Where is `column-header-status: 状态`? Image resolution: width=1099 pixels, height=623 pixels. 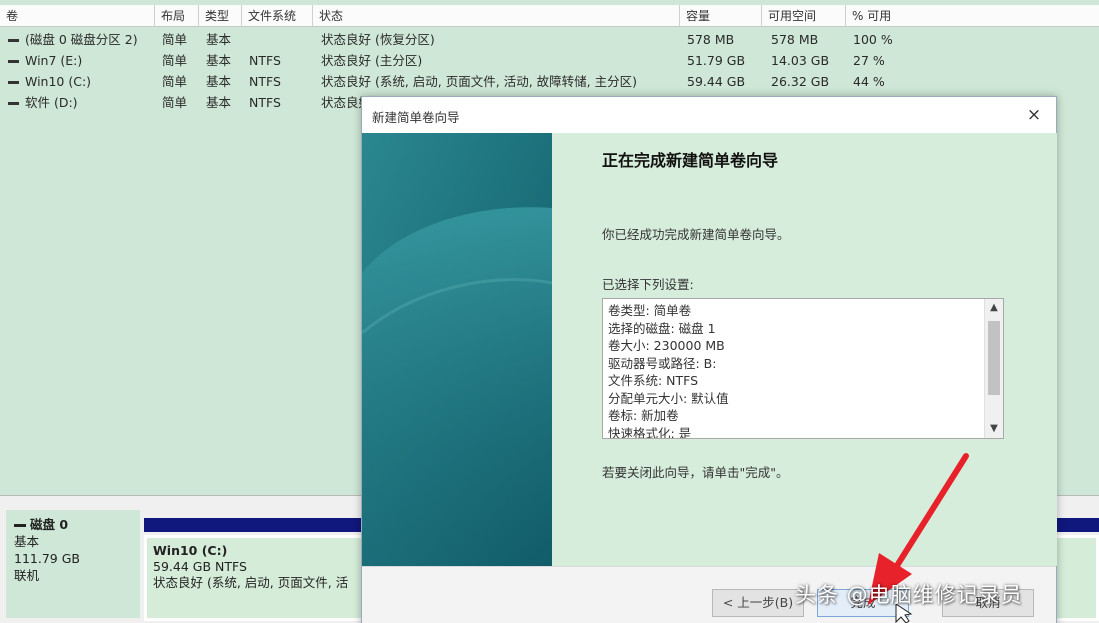
column-header-status: 状态 is located at coordinates (496, 16).